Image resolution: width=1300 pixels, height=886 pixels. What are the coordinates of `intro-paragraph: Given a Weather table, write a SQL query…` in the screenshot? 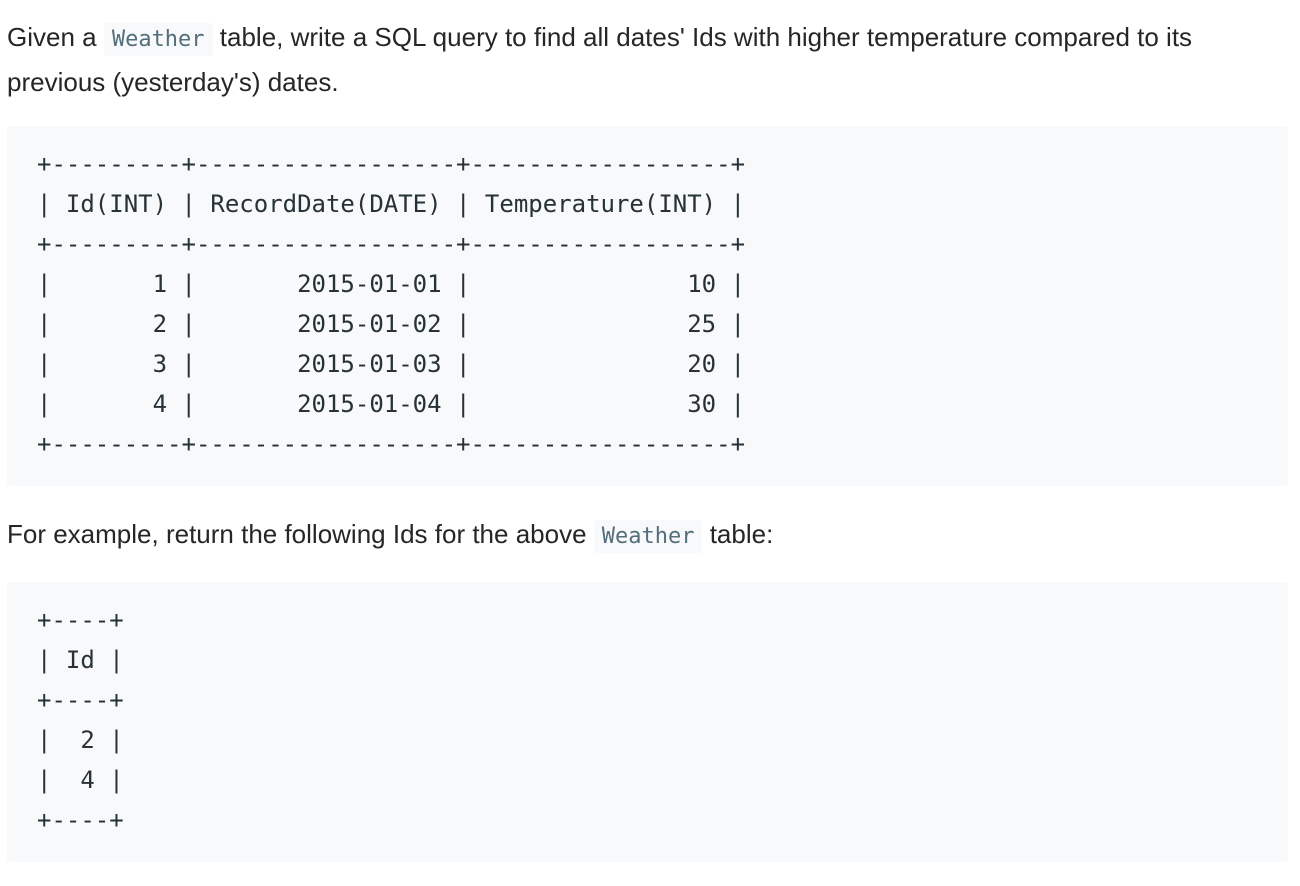 It's located at (647, 59).